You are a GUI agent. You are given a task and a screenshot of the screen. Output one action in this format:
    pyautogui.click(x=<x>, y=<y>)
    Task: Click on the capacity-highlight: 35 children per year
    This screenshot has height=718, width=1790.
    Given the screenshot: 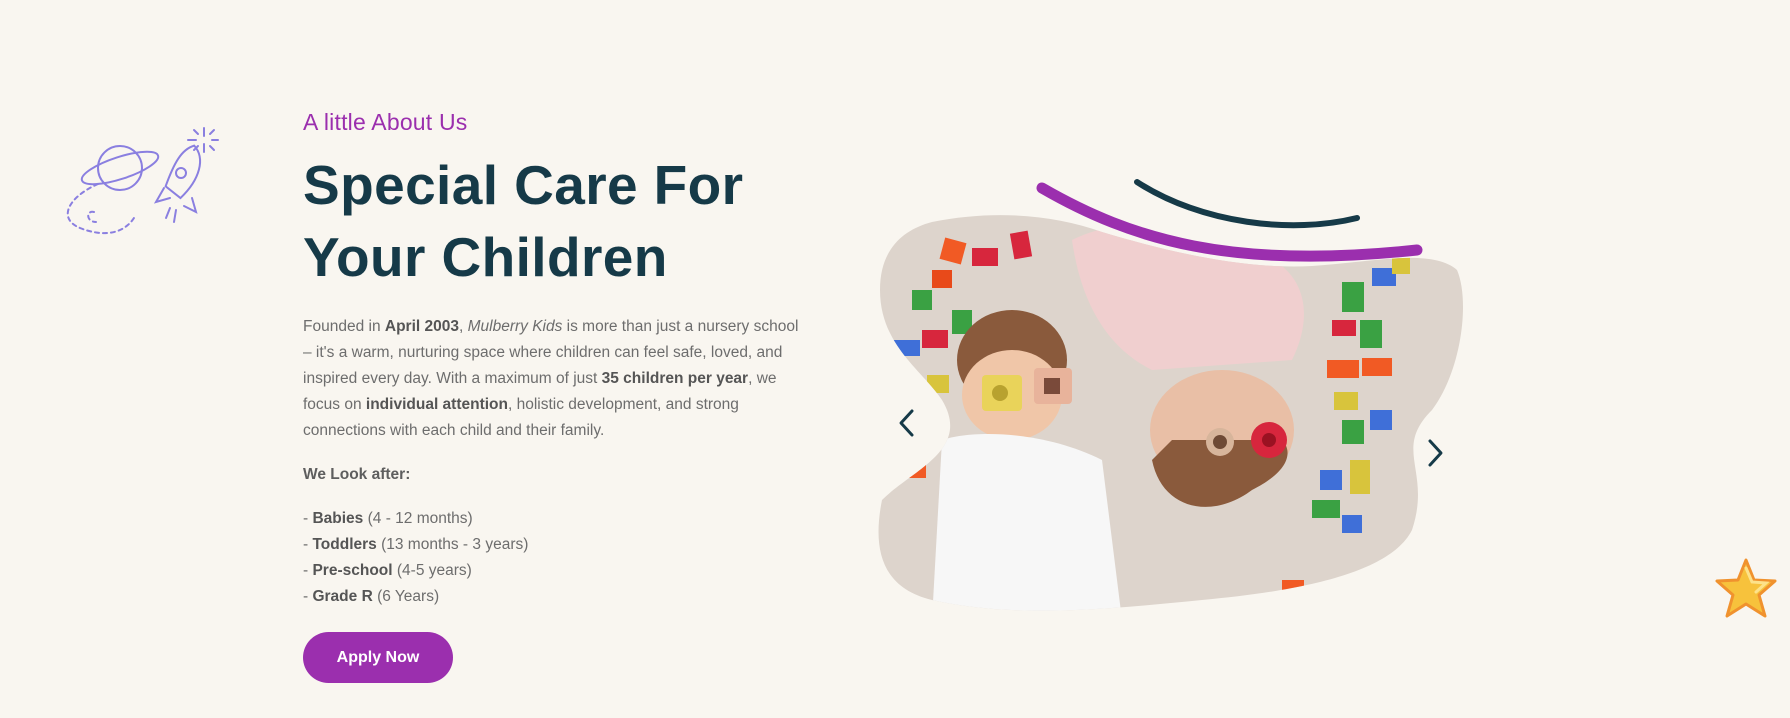 What is the action you would take?
    pyautogui.click(x=675, y=378)
    